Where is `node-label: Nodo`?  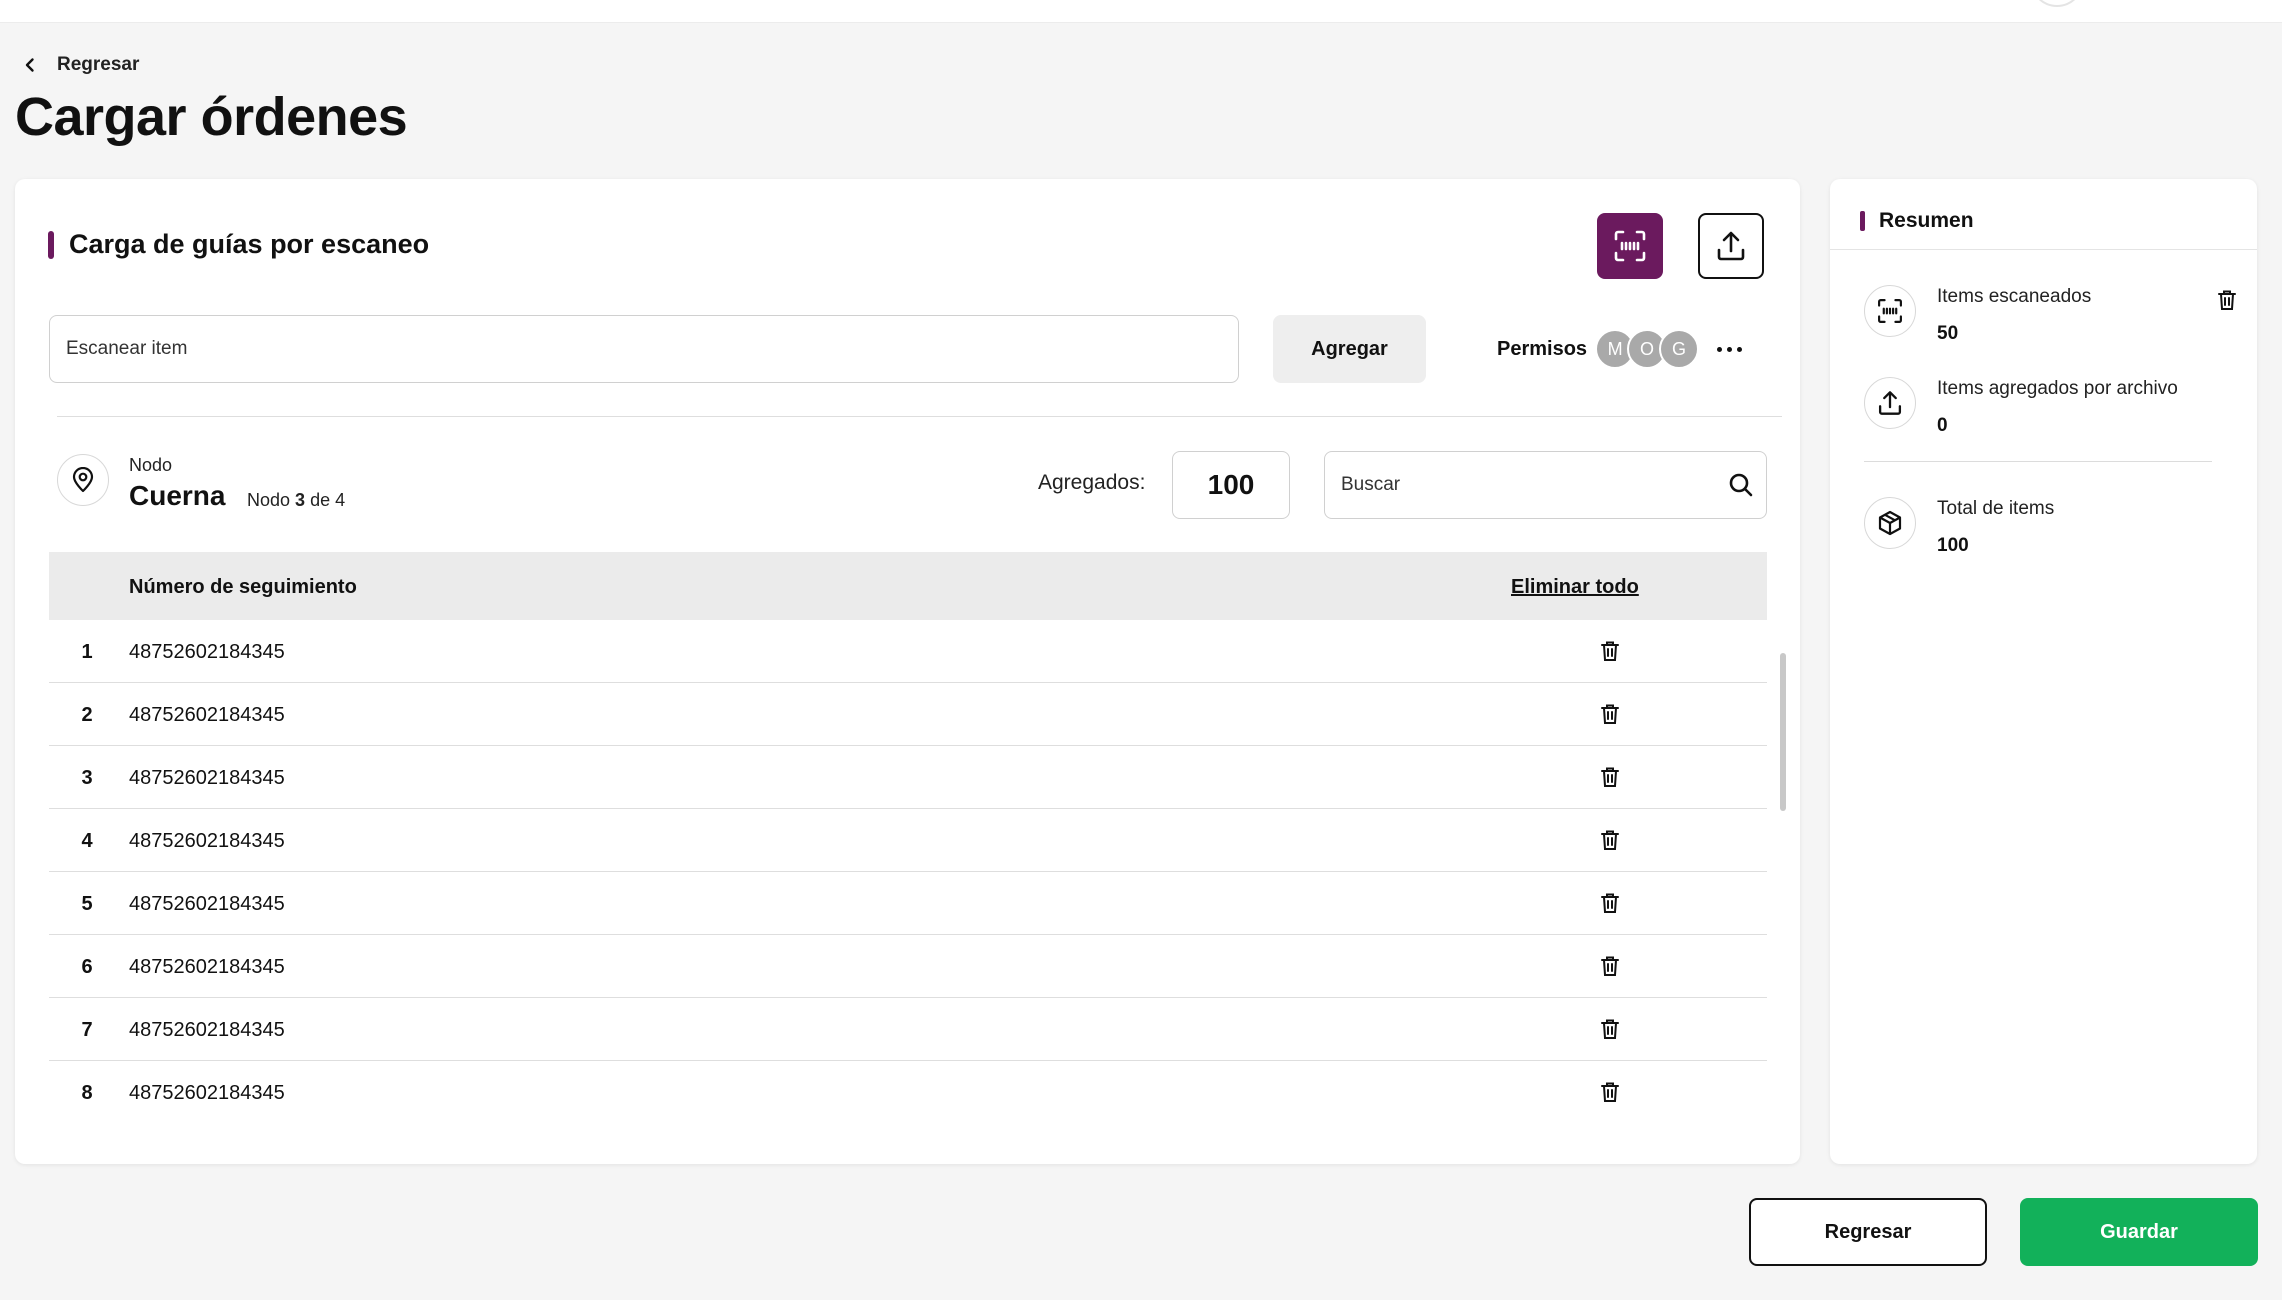
node-label: Nodo is located at coordinates (151, 465).